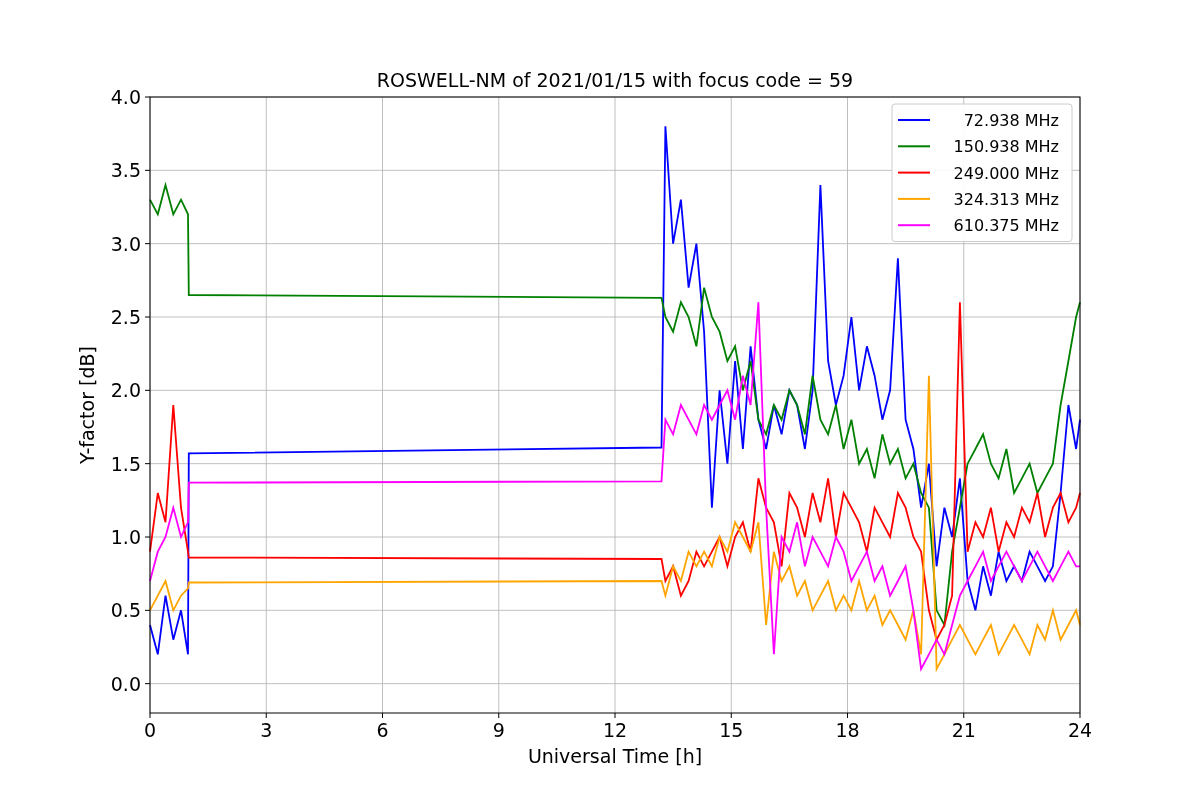 Image resolution: width=1200 pixels, height=800 pixels. Describe the element at coordinates (266, 730) in the screenshot. I see `tick-label: 3` at that location.